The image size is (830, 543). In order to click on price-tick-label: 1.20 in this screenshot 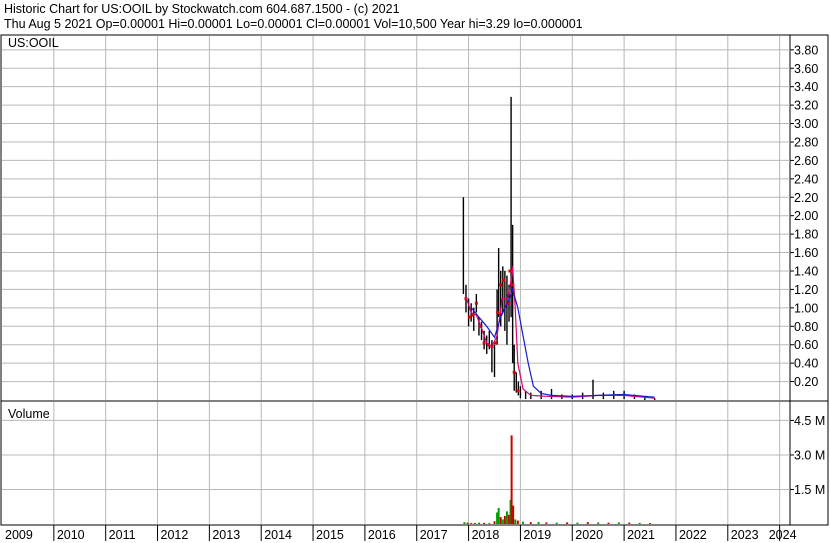, I will do `click(806, 290)`.